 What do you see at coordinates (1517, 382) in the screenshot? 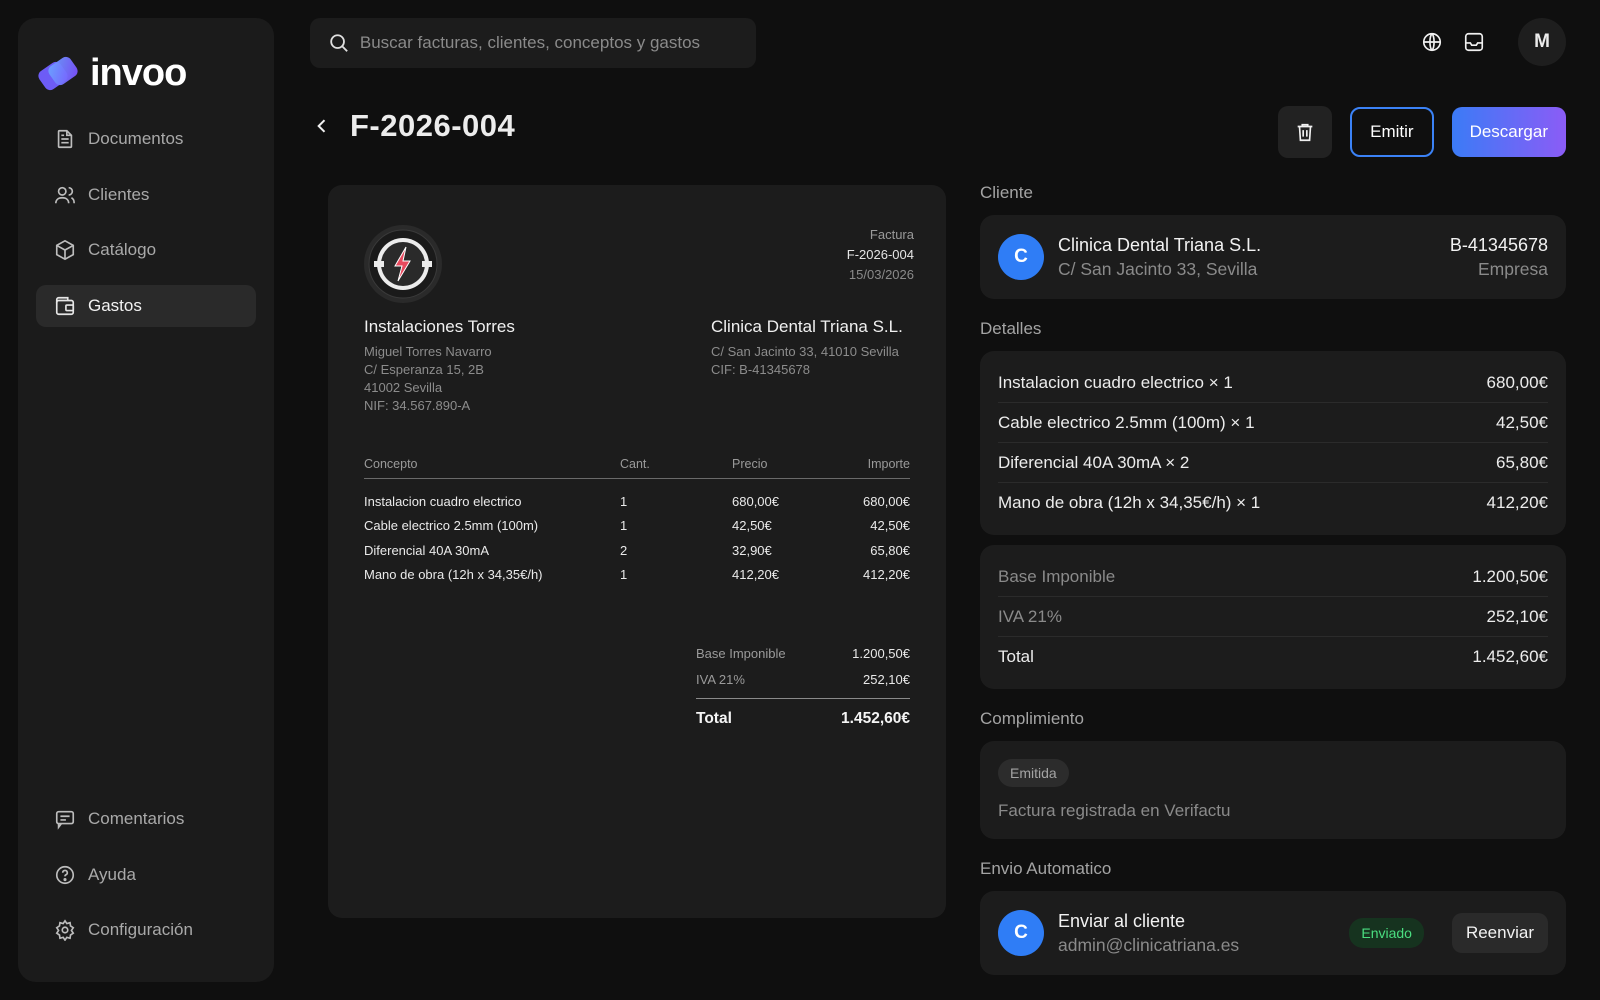
I see `detail-value: 680,00€` at bounding box center [1517, 382].